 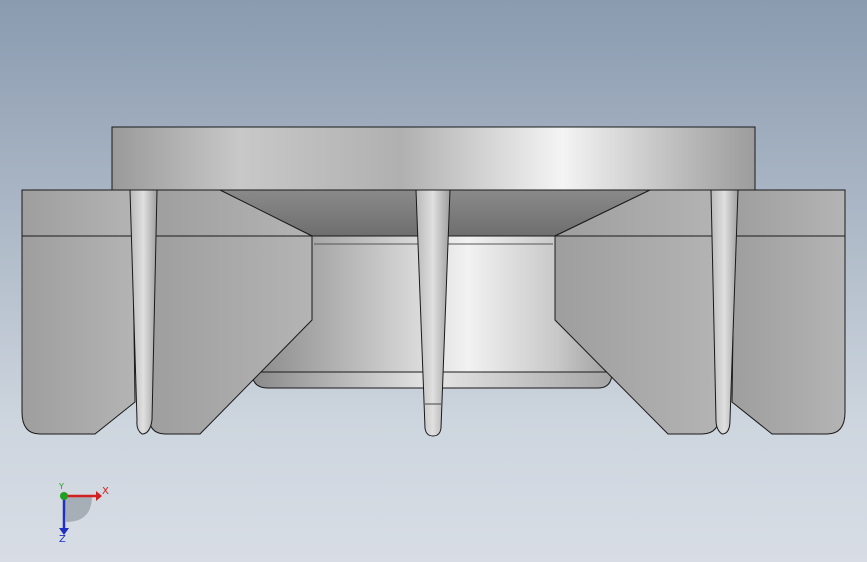 What do you see at coordinates (78, 509) in the screenshot?
I see `triad-shading-icon` at bounding box center [78, 509].